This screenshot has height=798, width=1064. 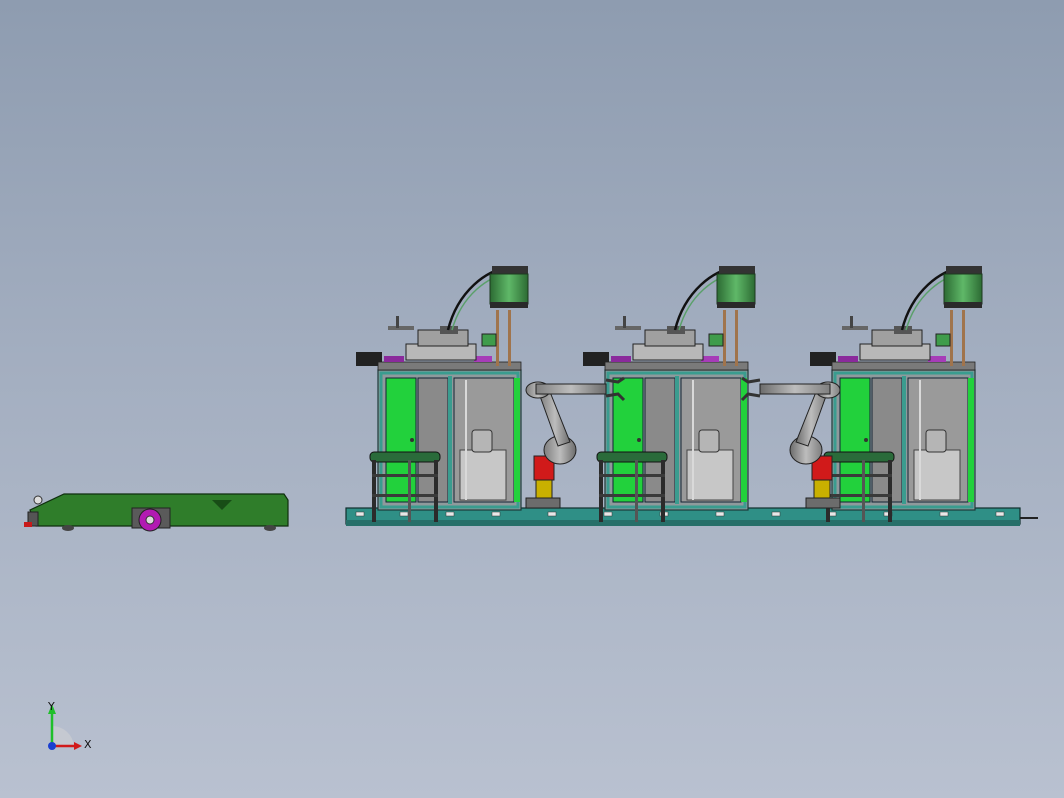 I want to click on triad-y-label: Y, so click(x=51, y=706).